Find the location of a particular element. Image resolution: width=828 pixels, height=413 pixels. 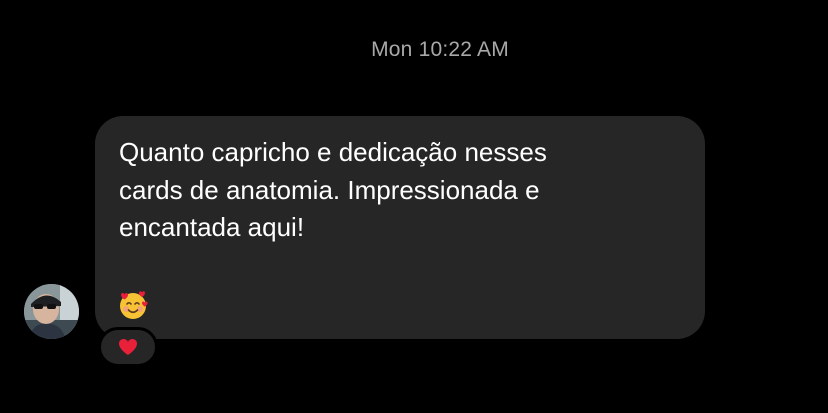

red-heart-icon is located at coordinates (128, 347).